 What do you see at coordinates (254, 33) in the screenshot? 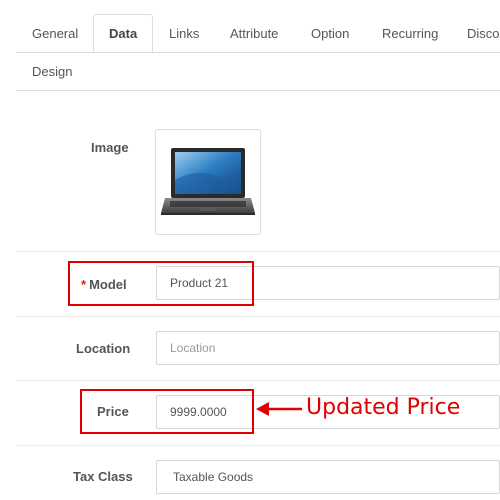
I see `tab-attribute: Attribute` at bounding box center [254, 33].